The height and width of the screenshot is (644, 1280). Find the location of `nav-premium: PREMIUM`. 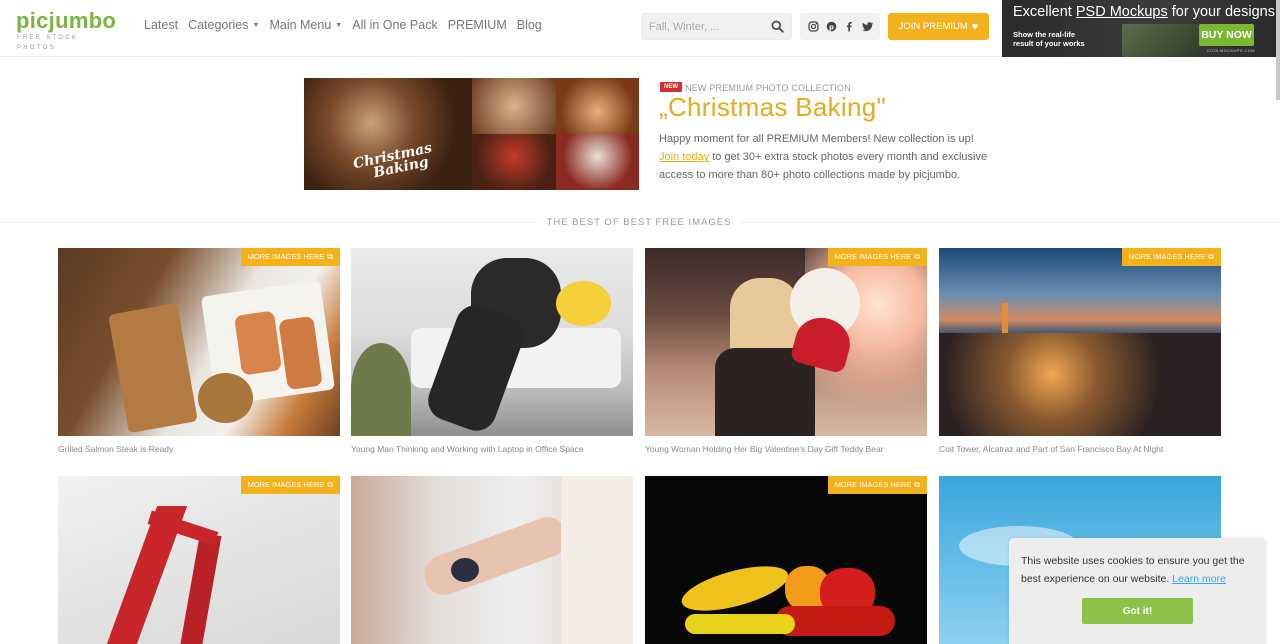

nav-premium: PREMIUM is located at coordinates (477, 25).